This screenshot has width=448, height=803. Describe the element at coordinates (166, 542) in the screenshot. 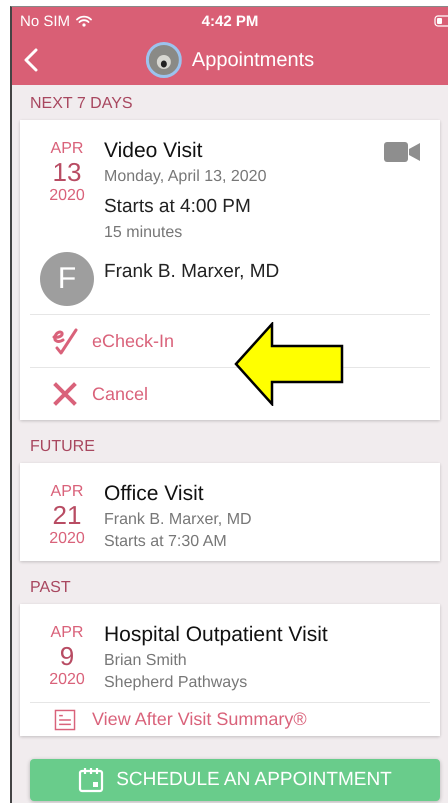

I see `appointment-detail: Starts at 7:30 AM` at that location.